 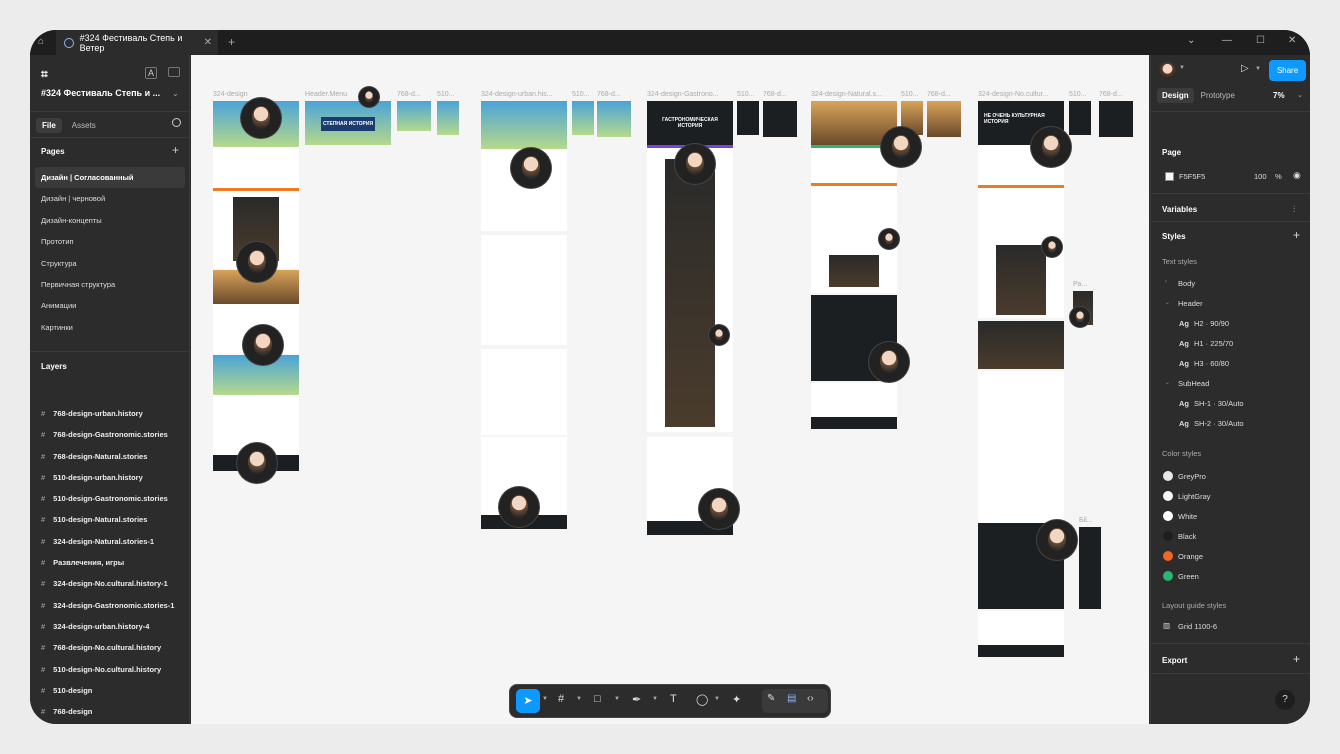 I want to click on page-item: Дизайн | Согласованный, so click(x=110, y=178).